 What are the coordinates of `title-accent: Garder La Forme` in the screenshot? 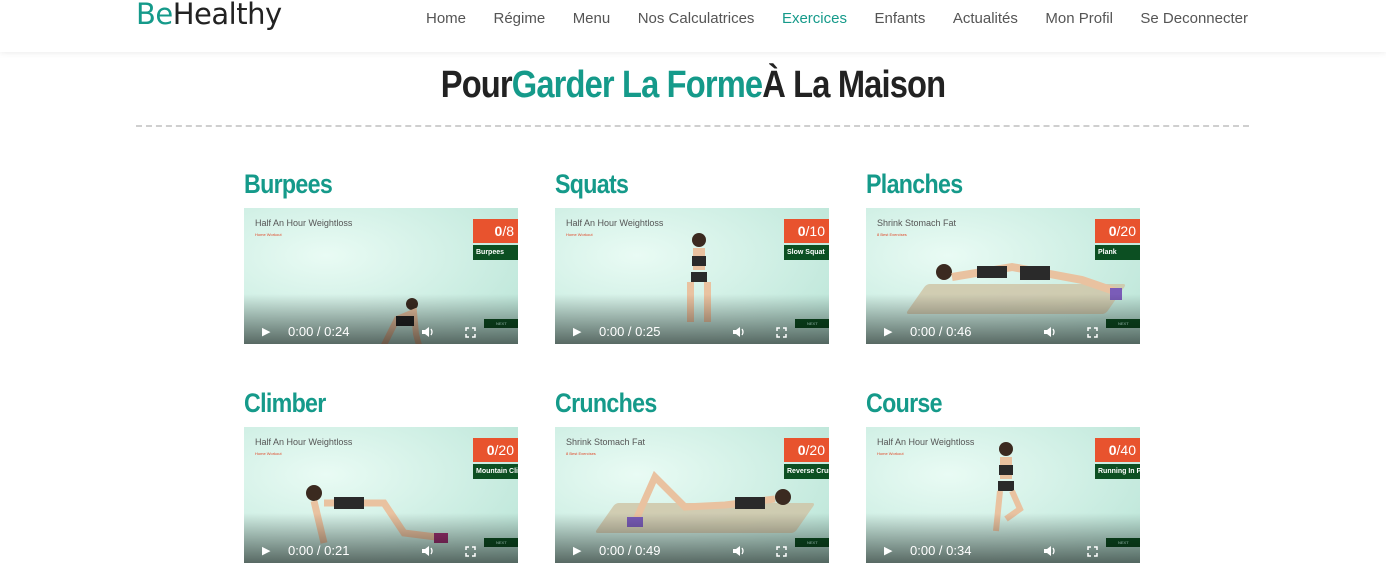 It's located at (637, 85).